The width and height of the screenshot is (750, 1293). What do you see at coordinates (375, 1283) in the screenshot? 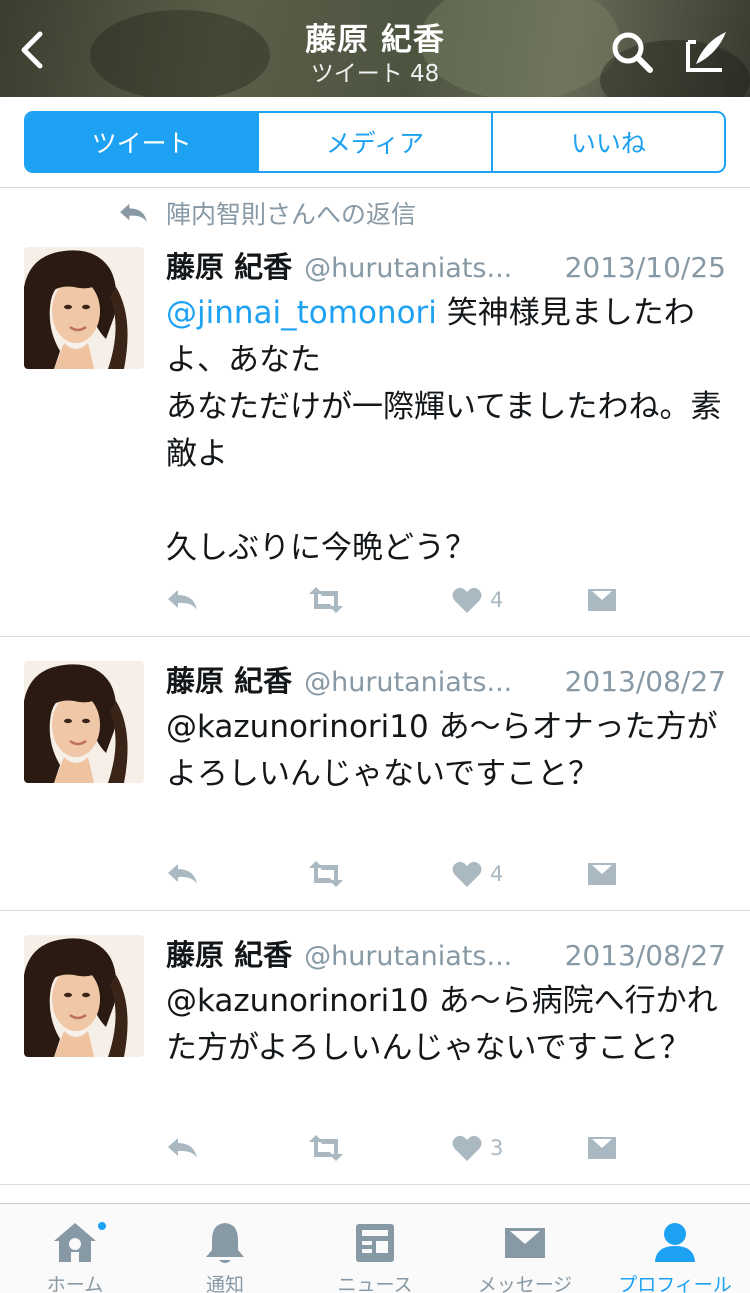
I see `tab-label: ニュース` at bounding box center [375, 1283].